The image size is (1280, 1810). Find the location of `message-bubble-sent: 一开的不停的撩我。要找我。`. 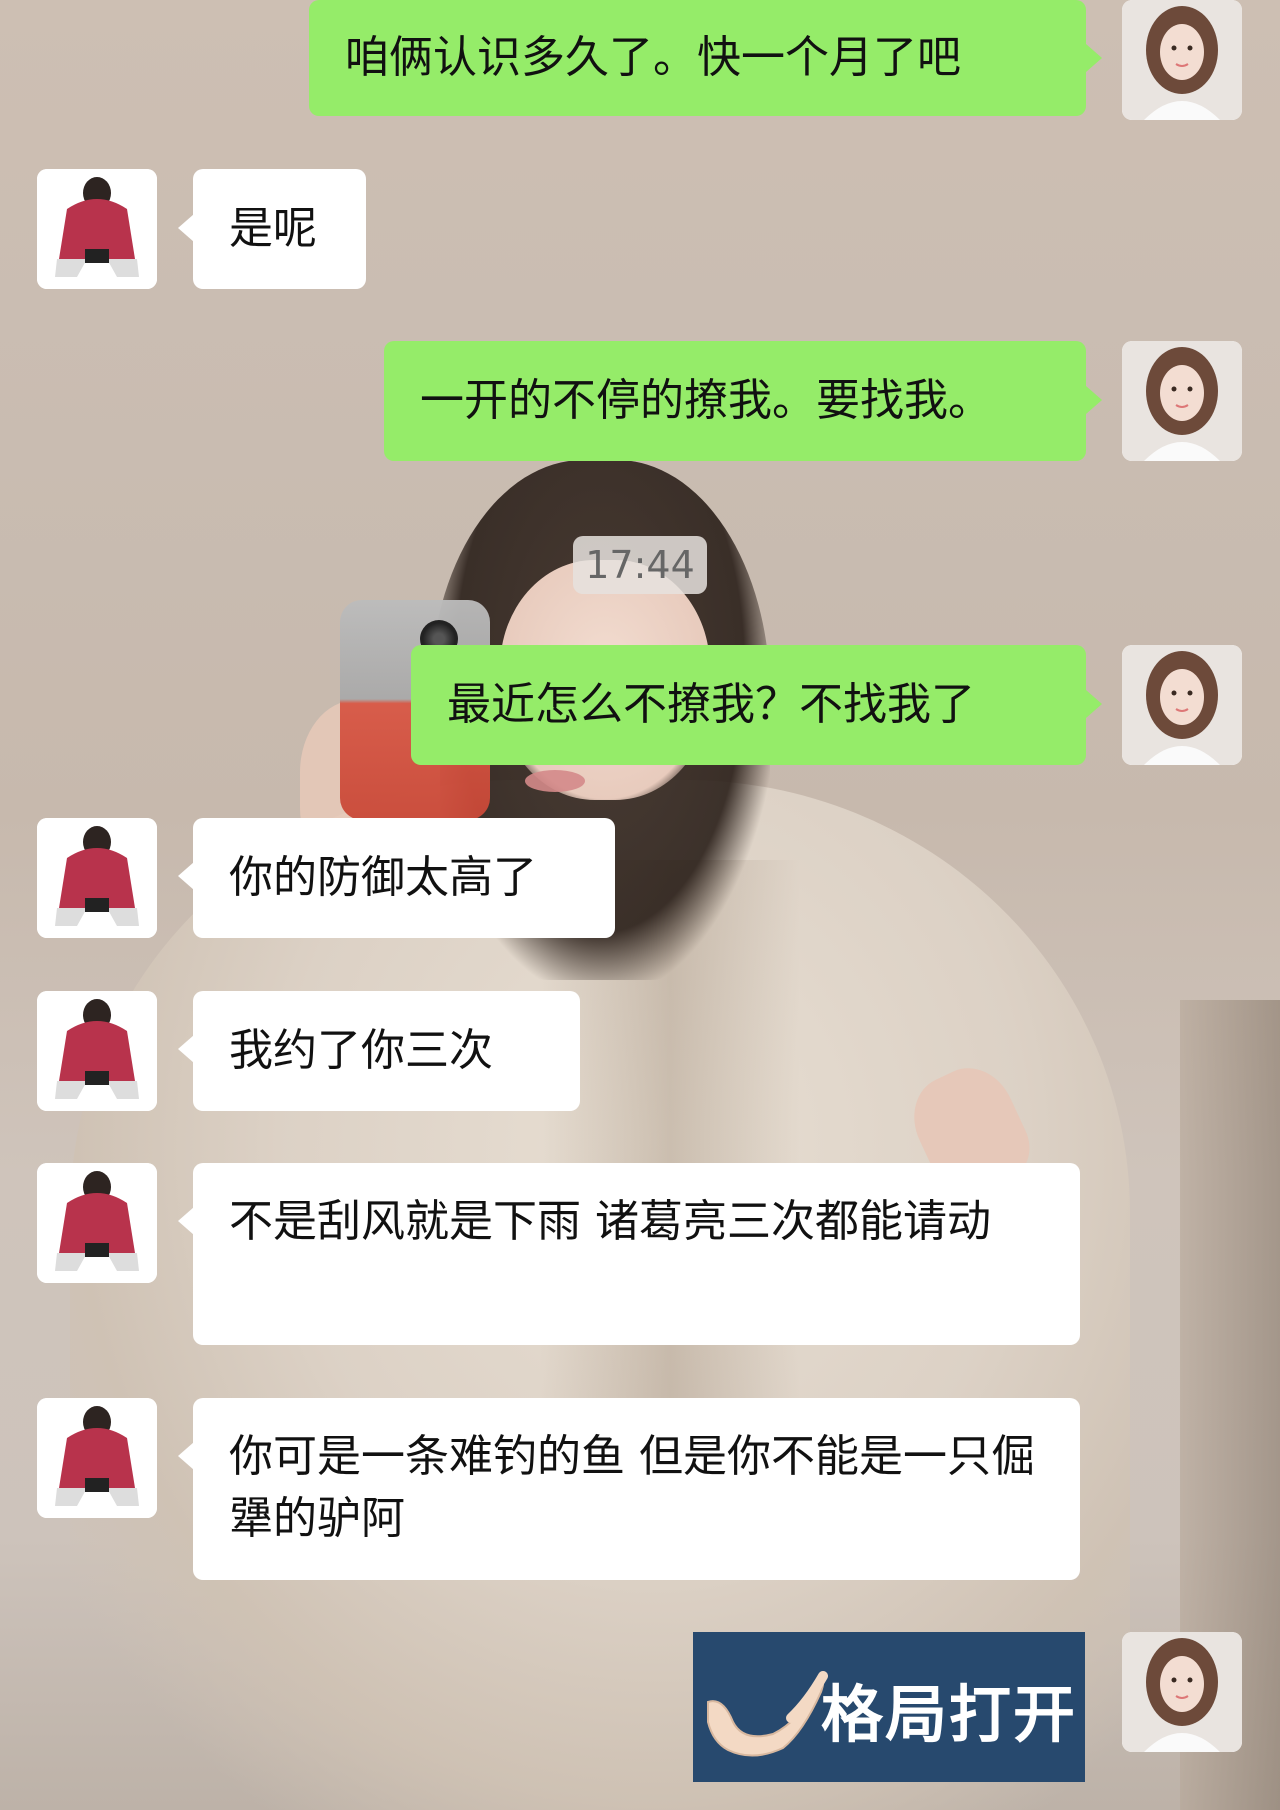

message-bubble-sent: 一开的不停的撩我。要找我。 is located at coordinates (735, 401).